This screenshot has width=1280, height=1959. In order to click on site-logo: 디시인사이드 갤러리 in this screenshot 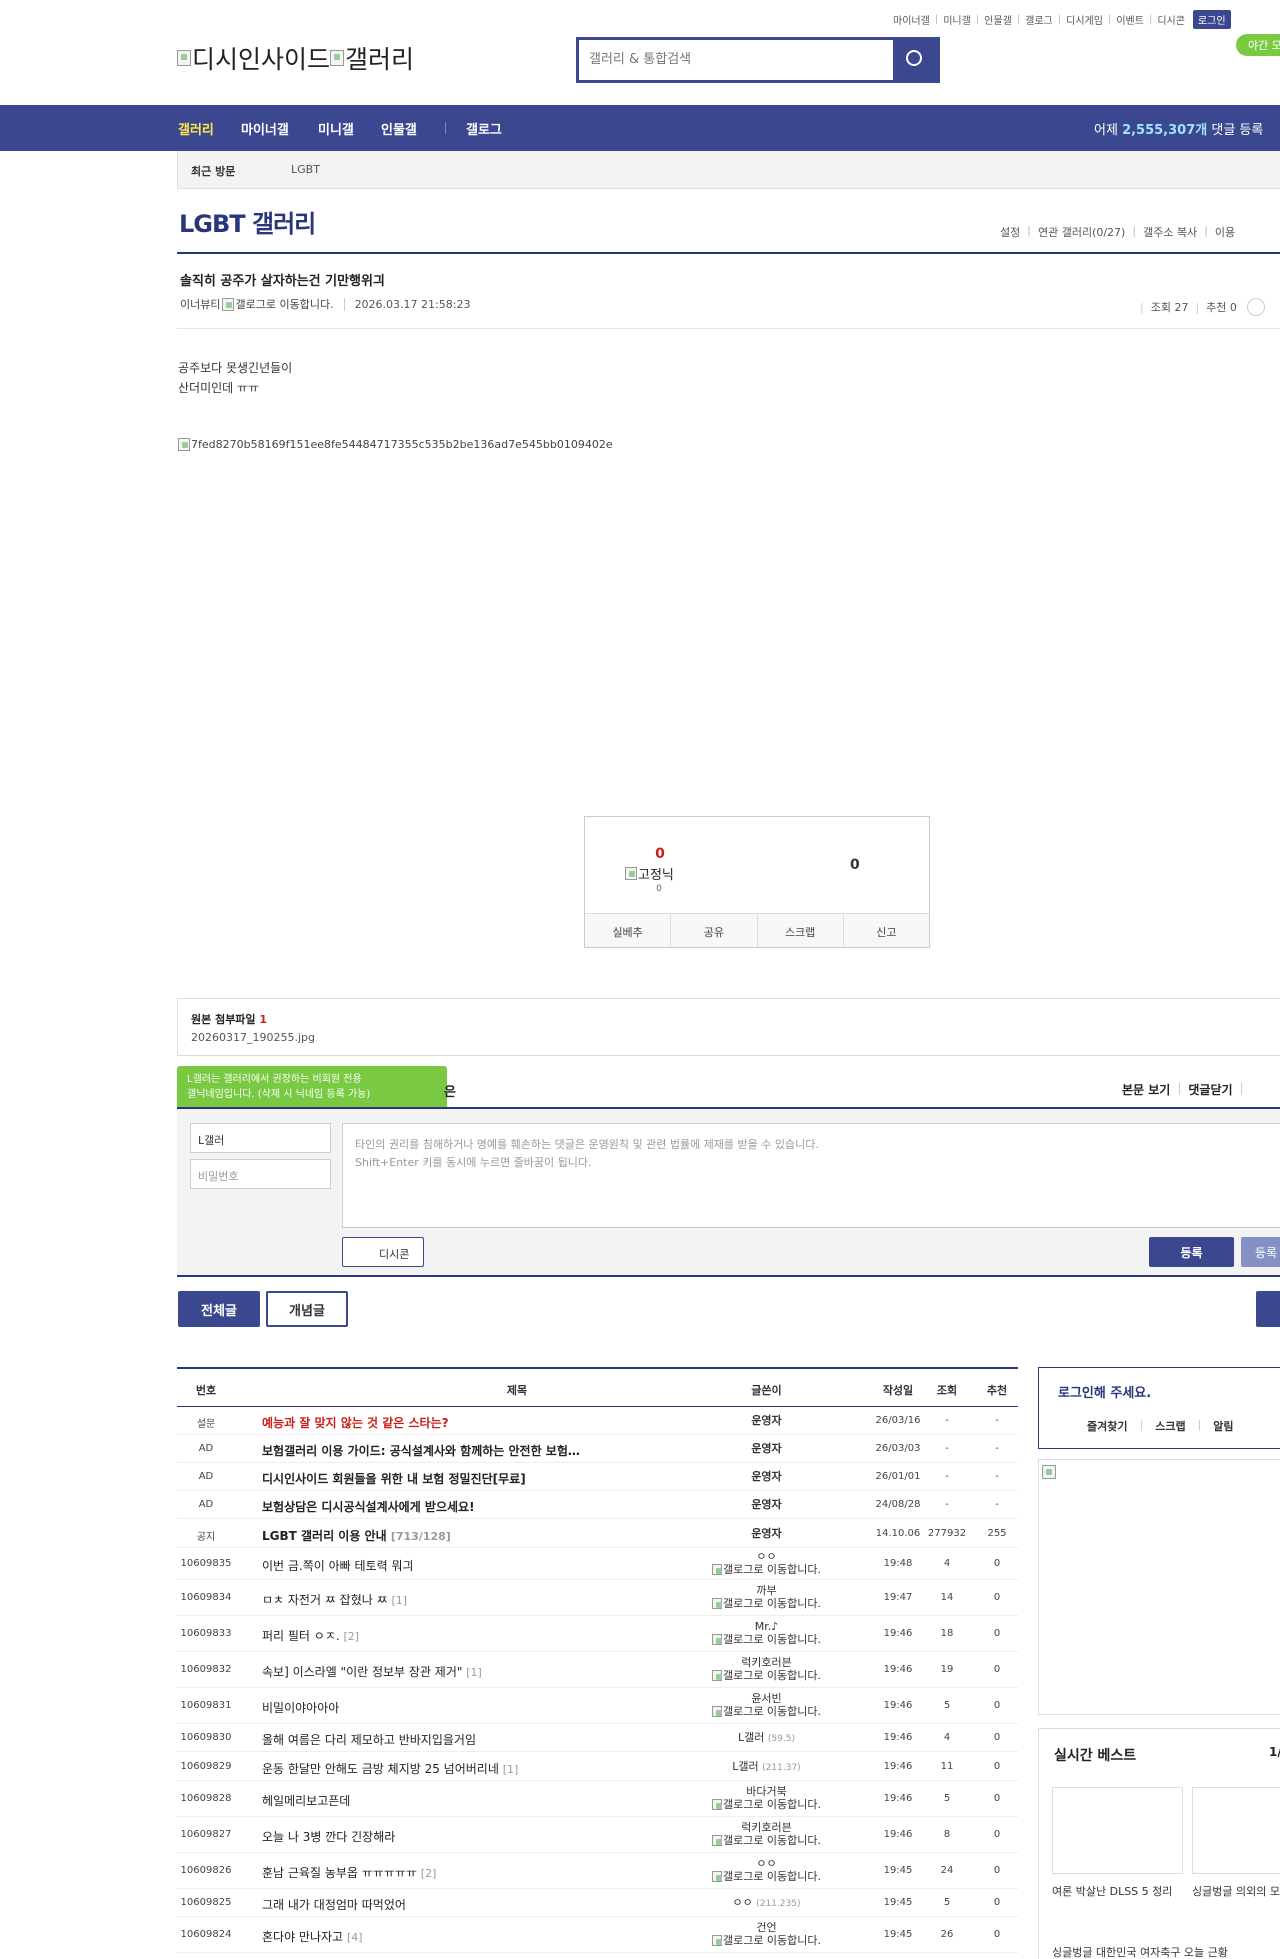, I will do `click(295, 58)`.